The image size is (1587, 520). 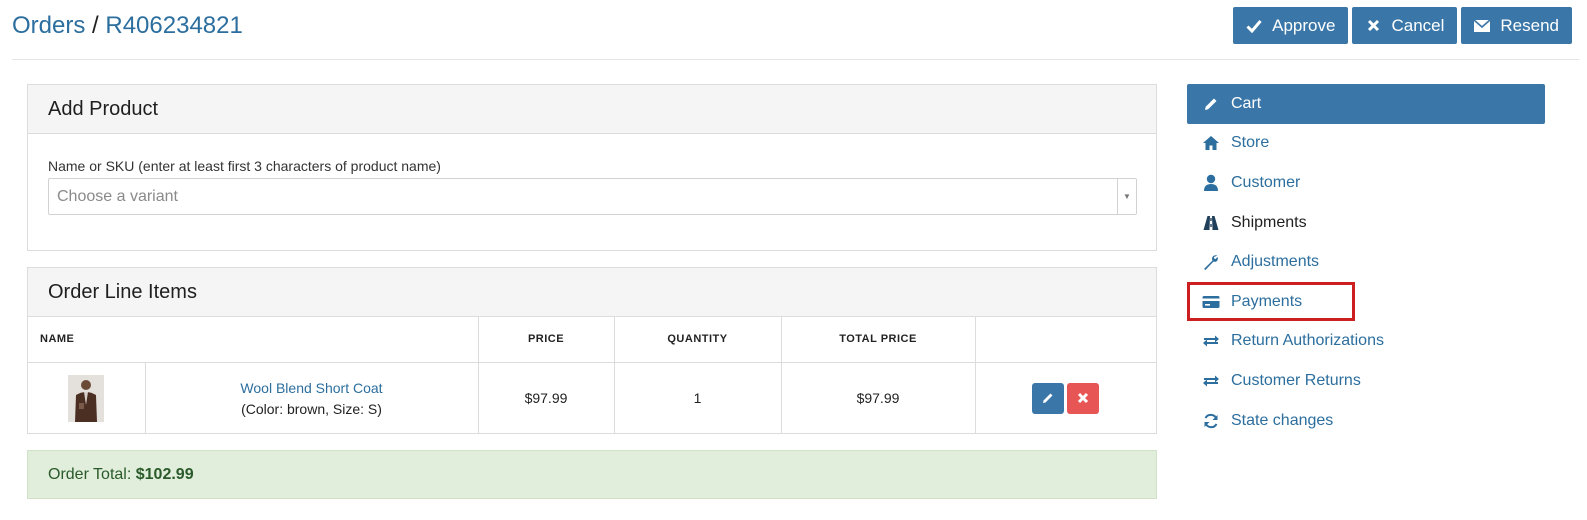 I want to click on breadcrumb: Orders / R406234821, so click(x=127, y=26).